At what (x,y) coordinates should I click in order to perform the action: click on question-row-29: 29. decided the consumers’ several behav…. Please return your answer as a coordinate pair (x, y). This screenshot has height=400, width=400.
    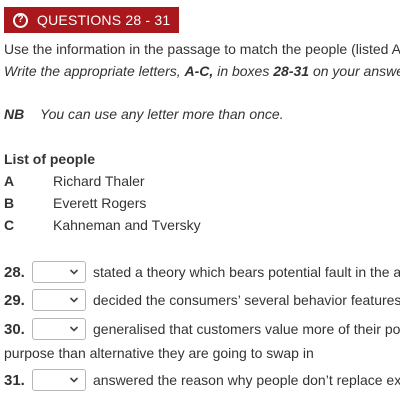
    Looking at the image, I should click on (202, 300).